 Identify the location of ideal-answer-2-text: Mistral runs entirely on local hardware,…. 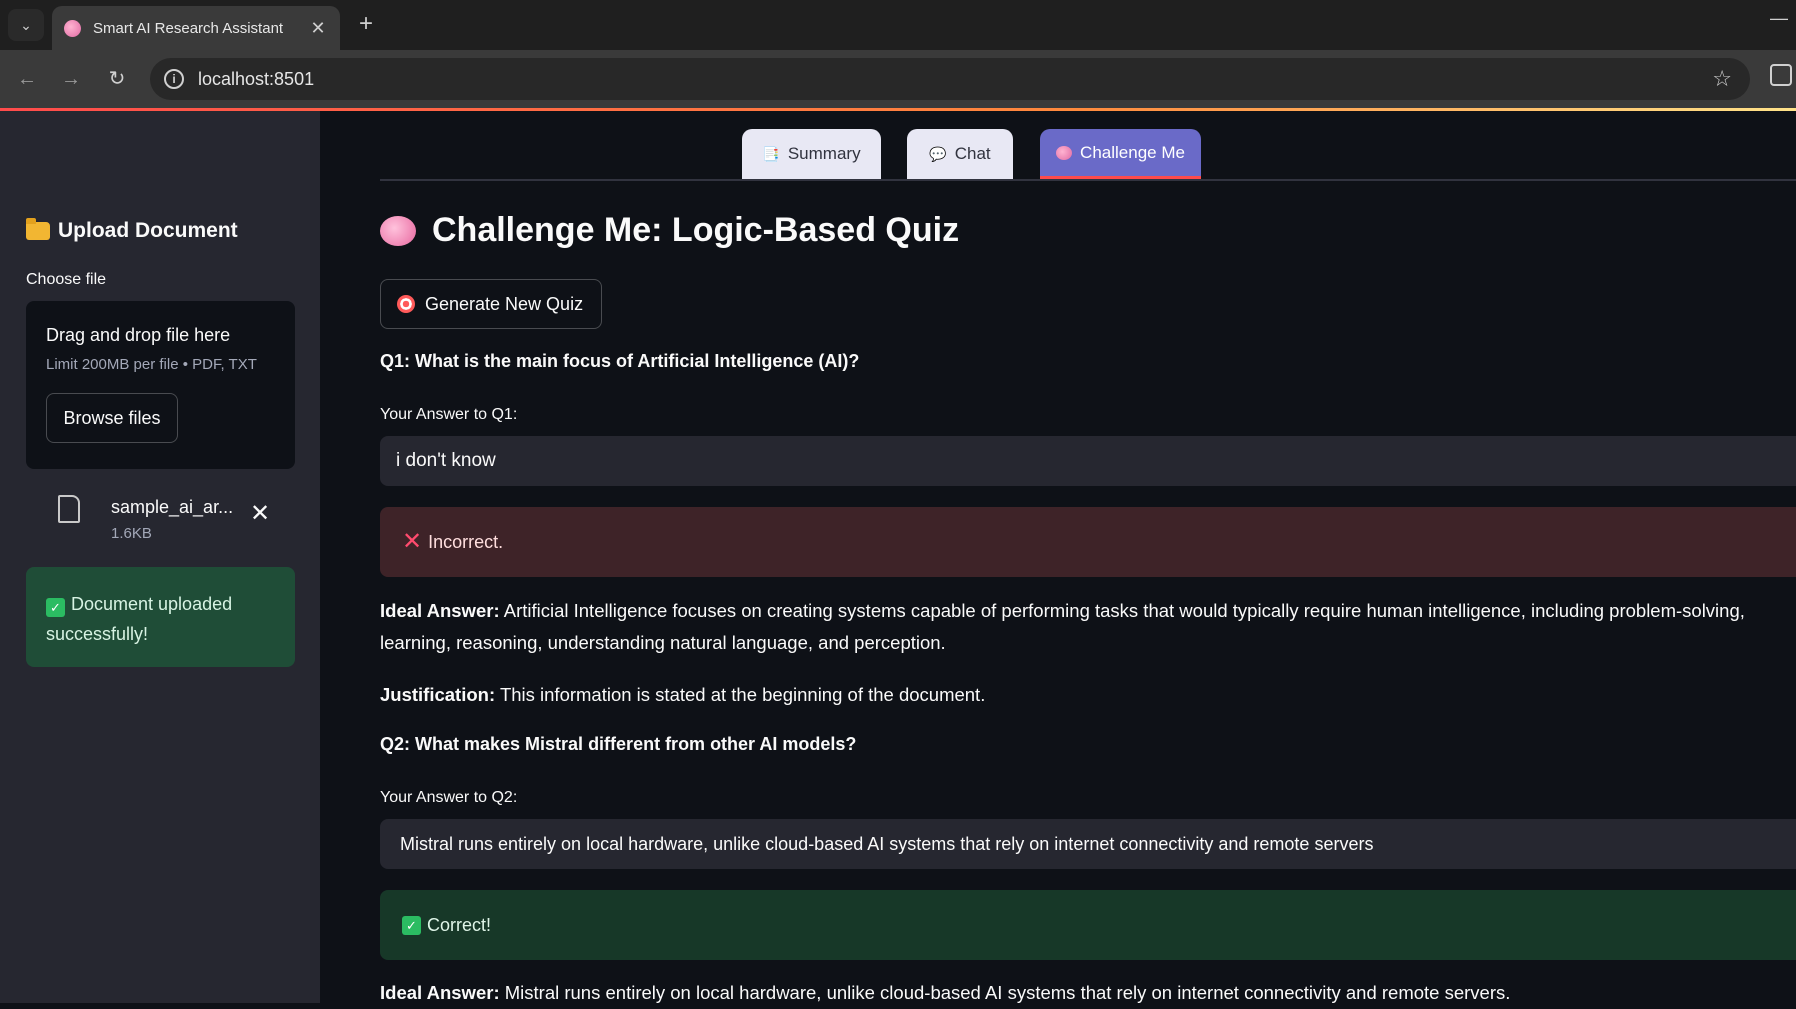
(1007, 992).